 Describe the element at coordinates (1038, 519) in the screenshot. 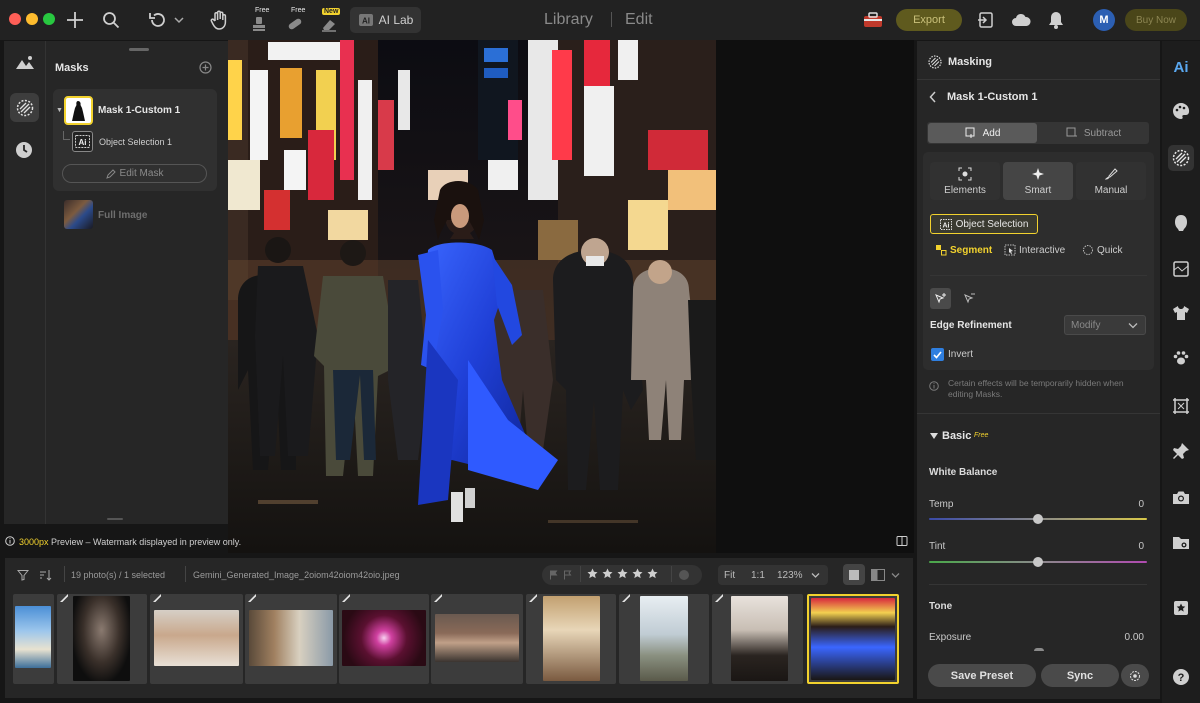

I see `temp-slider-handle` at that location.